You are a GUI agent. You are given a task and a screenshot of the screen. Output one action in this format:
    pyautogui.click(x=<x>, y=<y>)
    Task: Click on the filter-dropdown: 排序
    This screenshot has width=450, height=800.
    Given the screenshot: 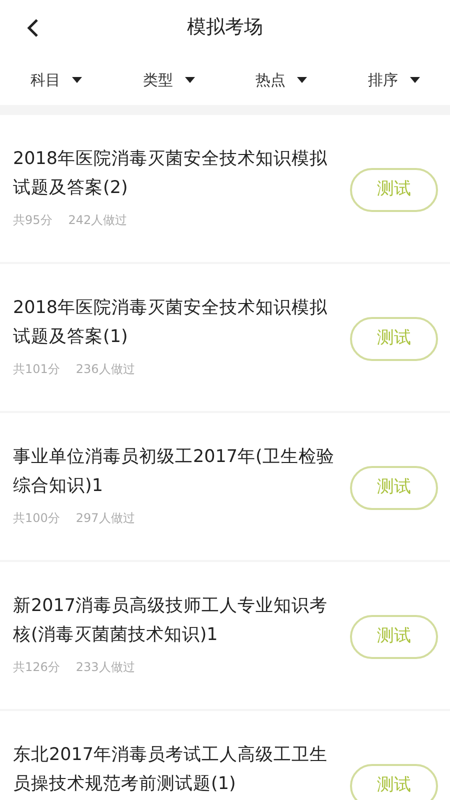 What is the action you would take?
    pyautogui.click(x=394, y=80)
    